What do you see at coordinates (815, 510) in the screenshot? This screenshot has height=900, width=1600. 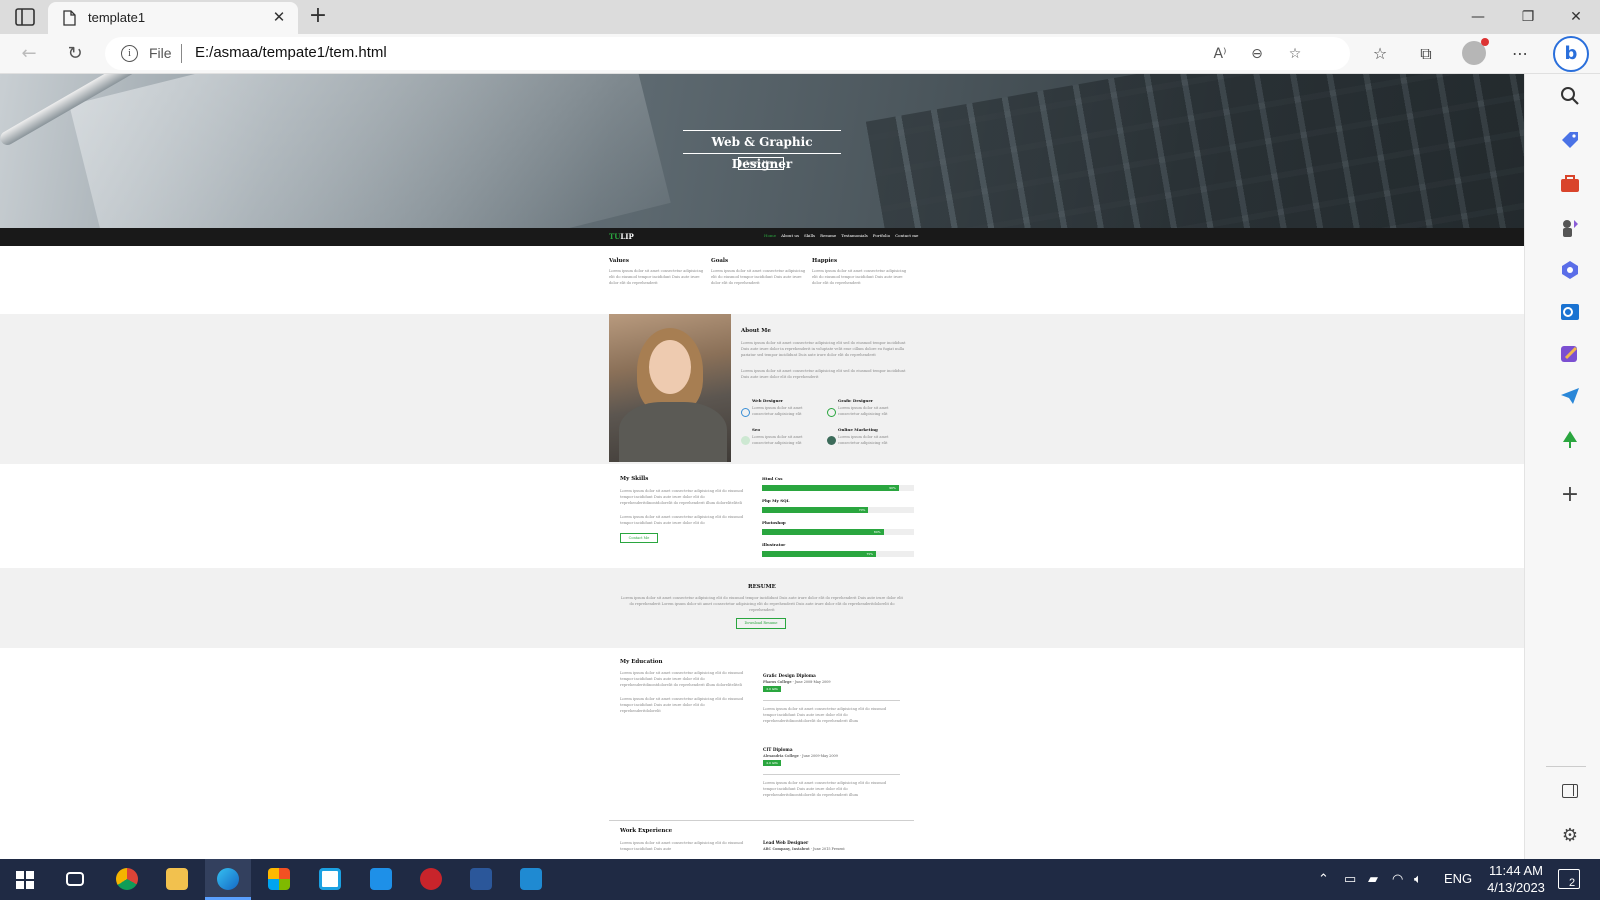 I see `skill-fill-php: 70%` at bounding box center [815, 510].